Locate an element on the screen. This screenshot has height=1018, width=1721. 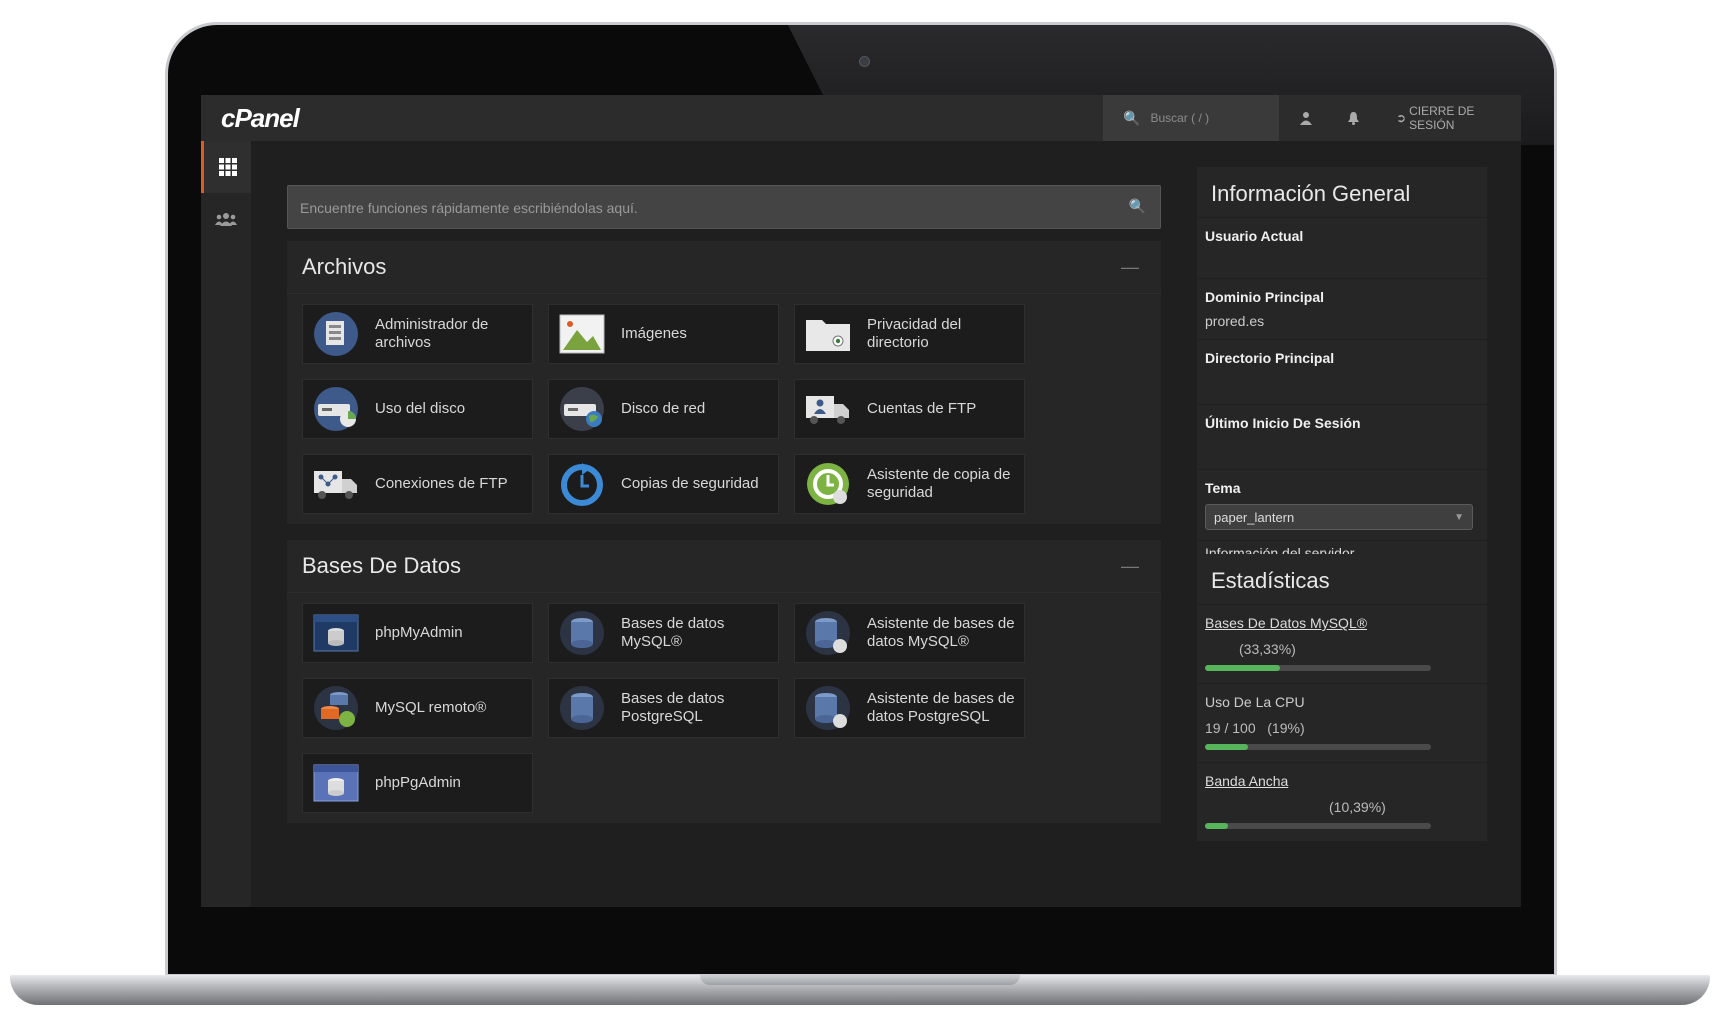
home-dir-label: Directorio Principal is located at coordinates (1270, 358).